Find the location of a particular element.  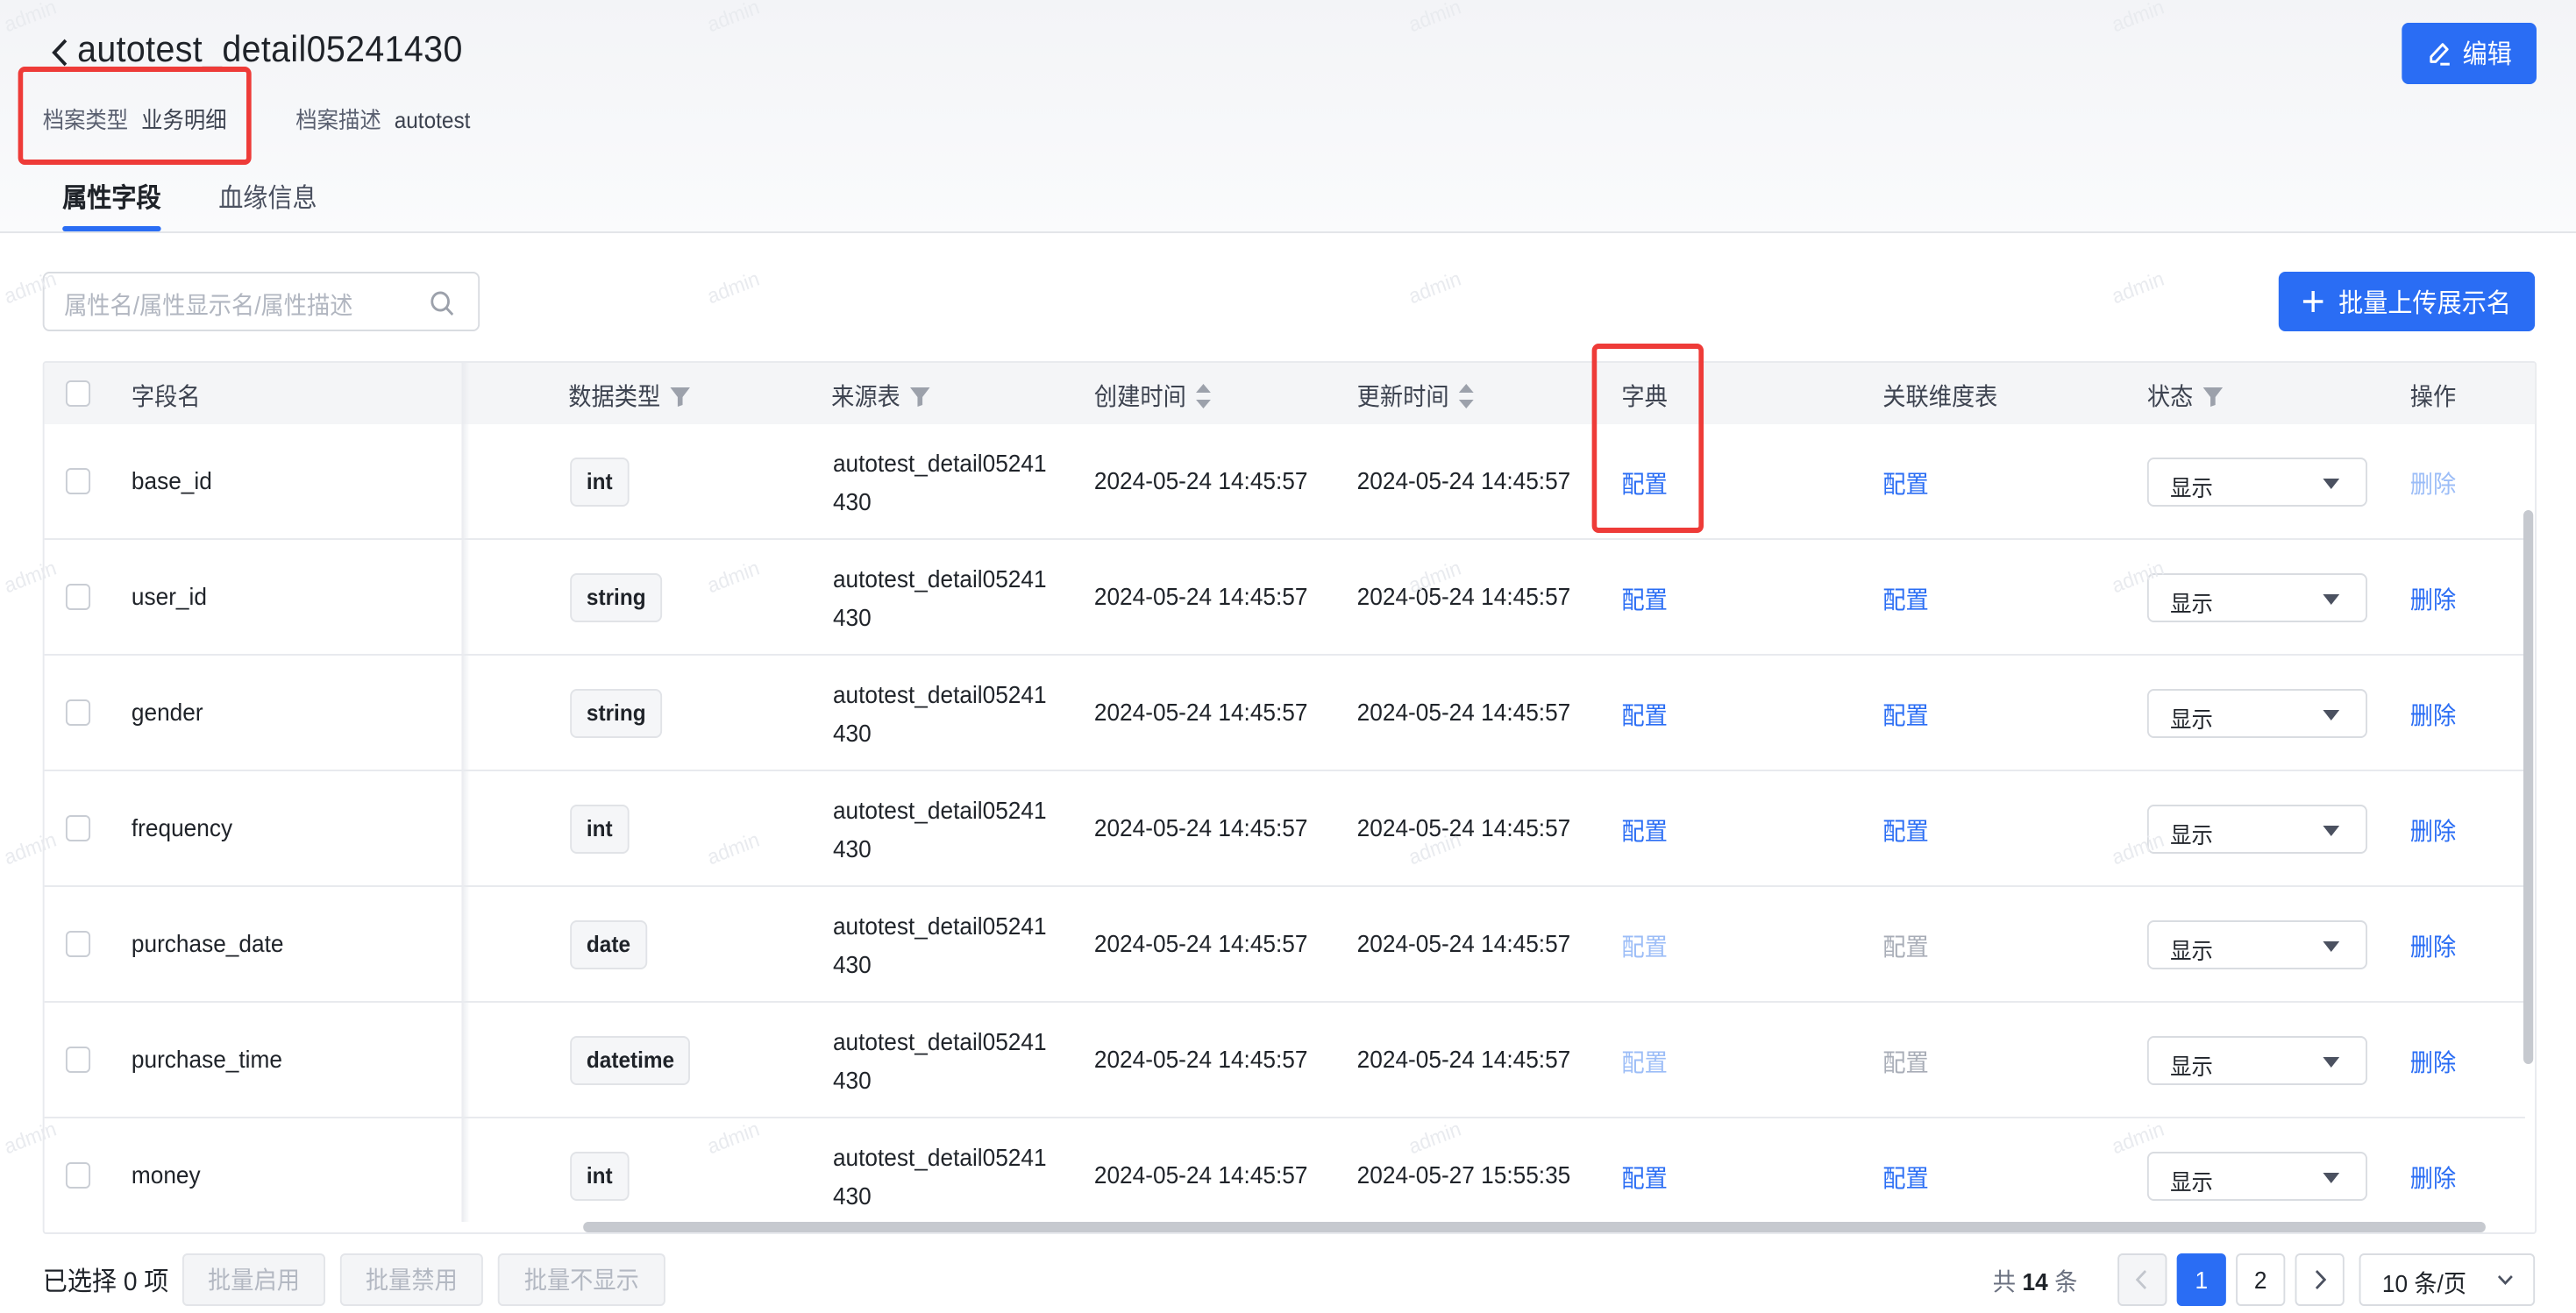

next-page-button is located at coordinates (2320, 1279).